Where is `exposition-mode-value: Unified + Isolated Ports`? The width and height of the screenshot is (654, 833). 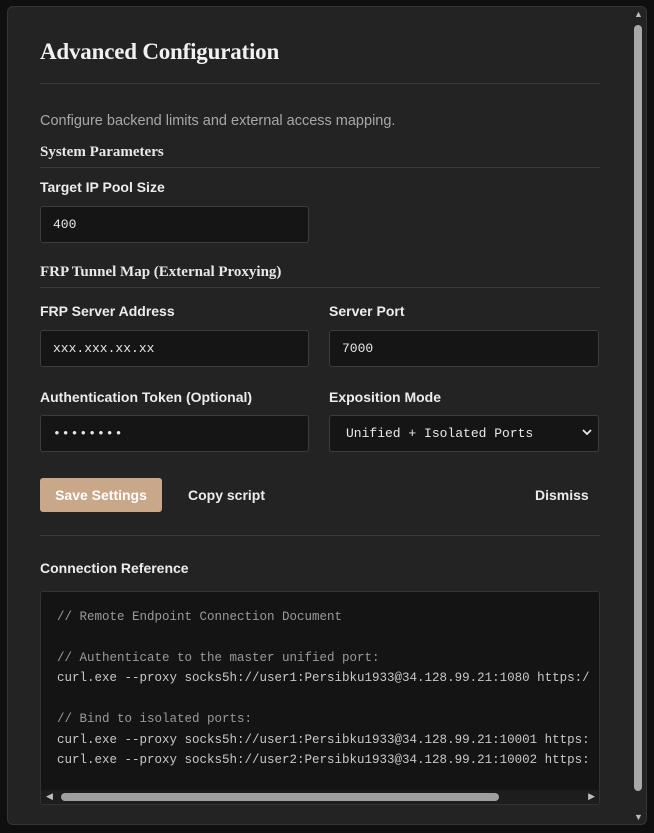 exposition-mode-value: Unified + Isolated Ports is located at coordinates (440, 433).